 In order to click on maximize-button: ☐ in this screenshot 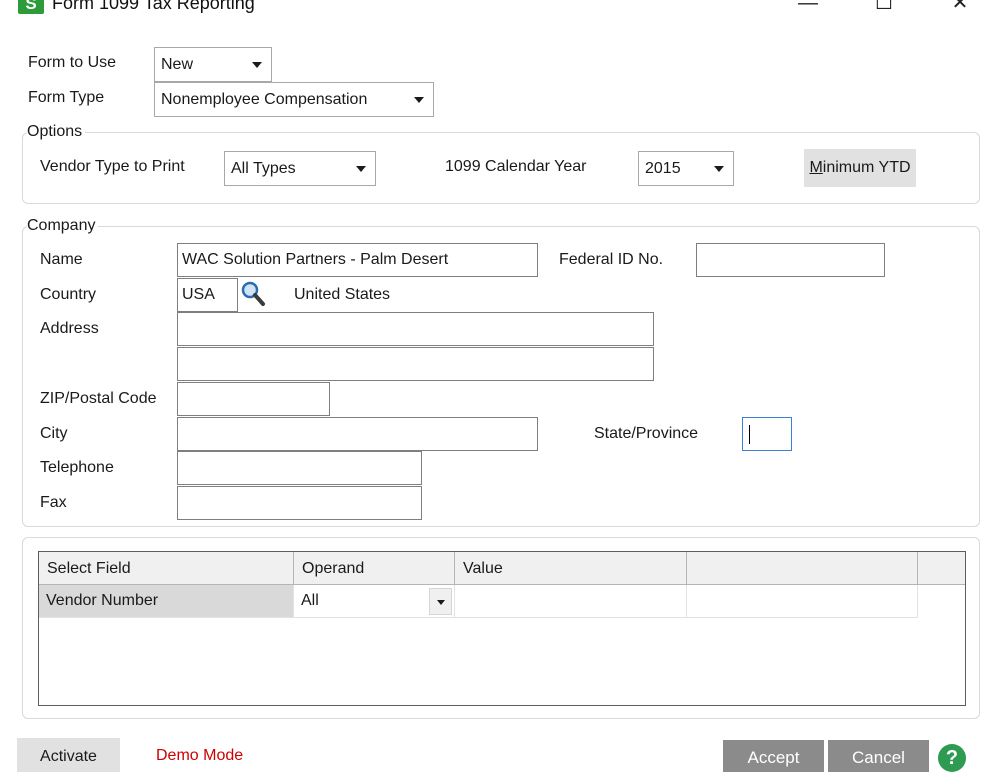, I will do `click(884, 7)`.